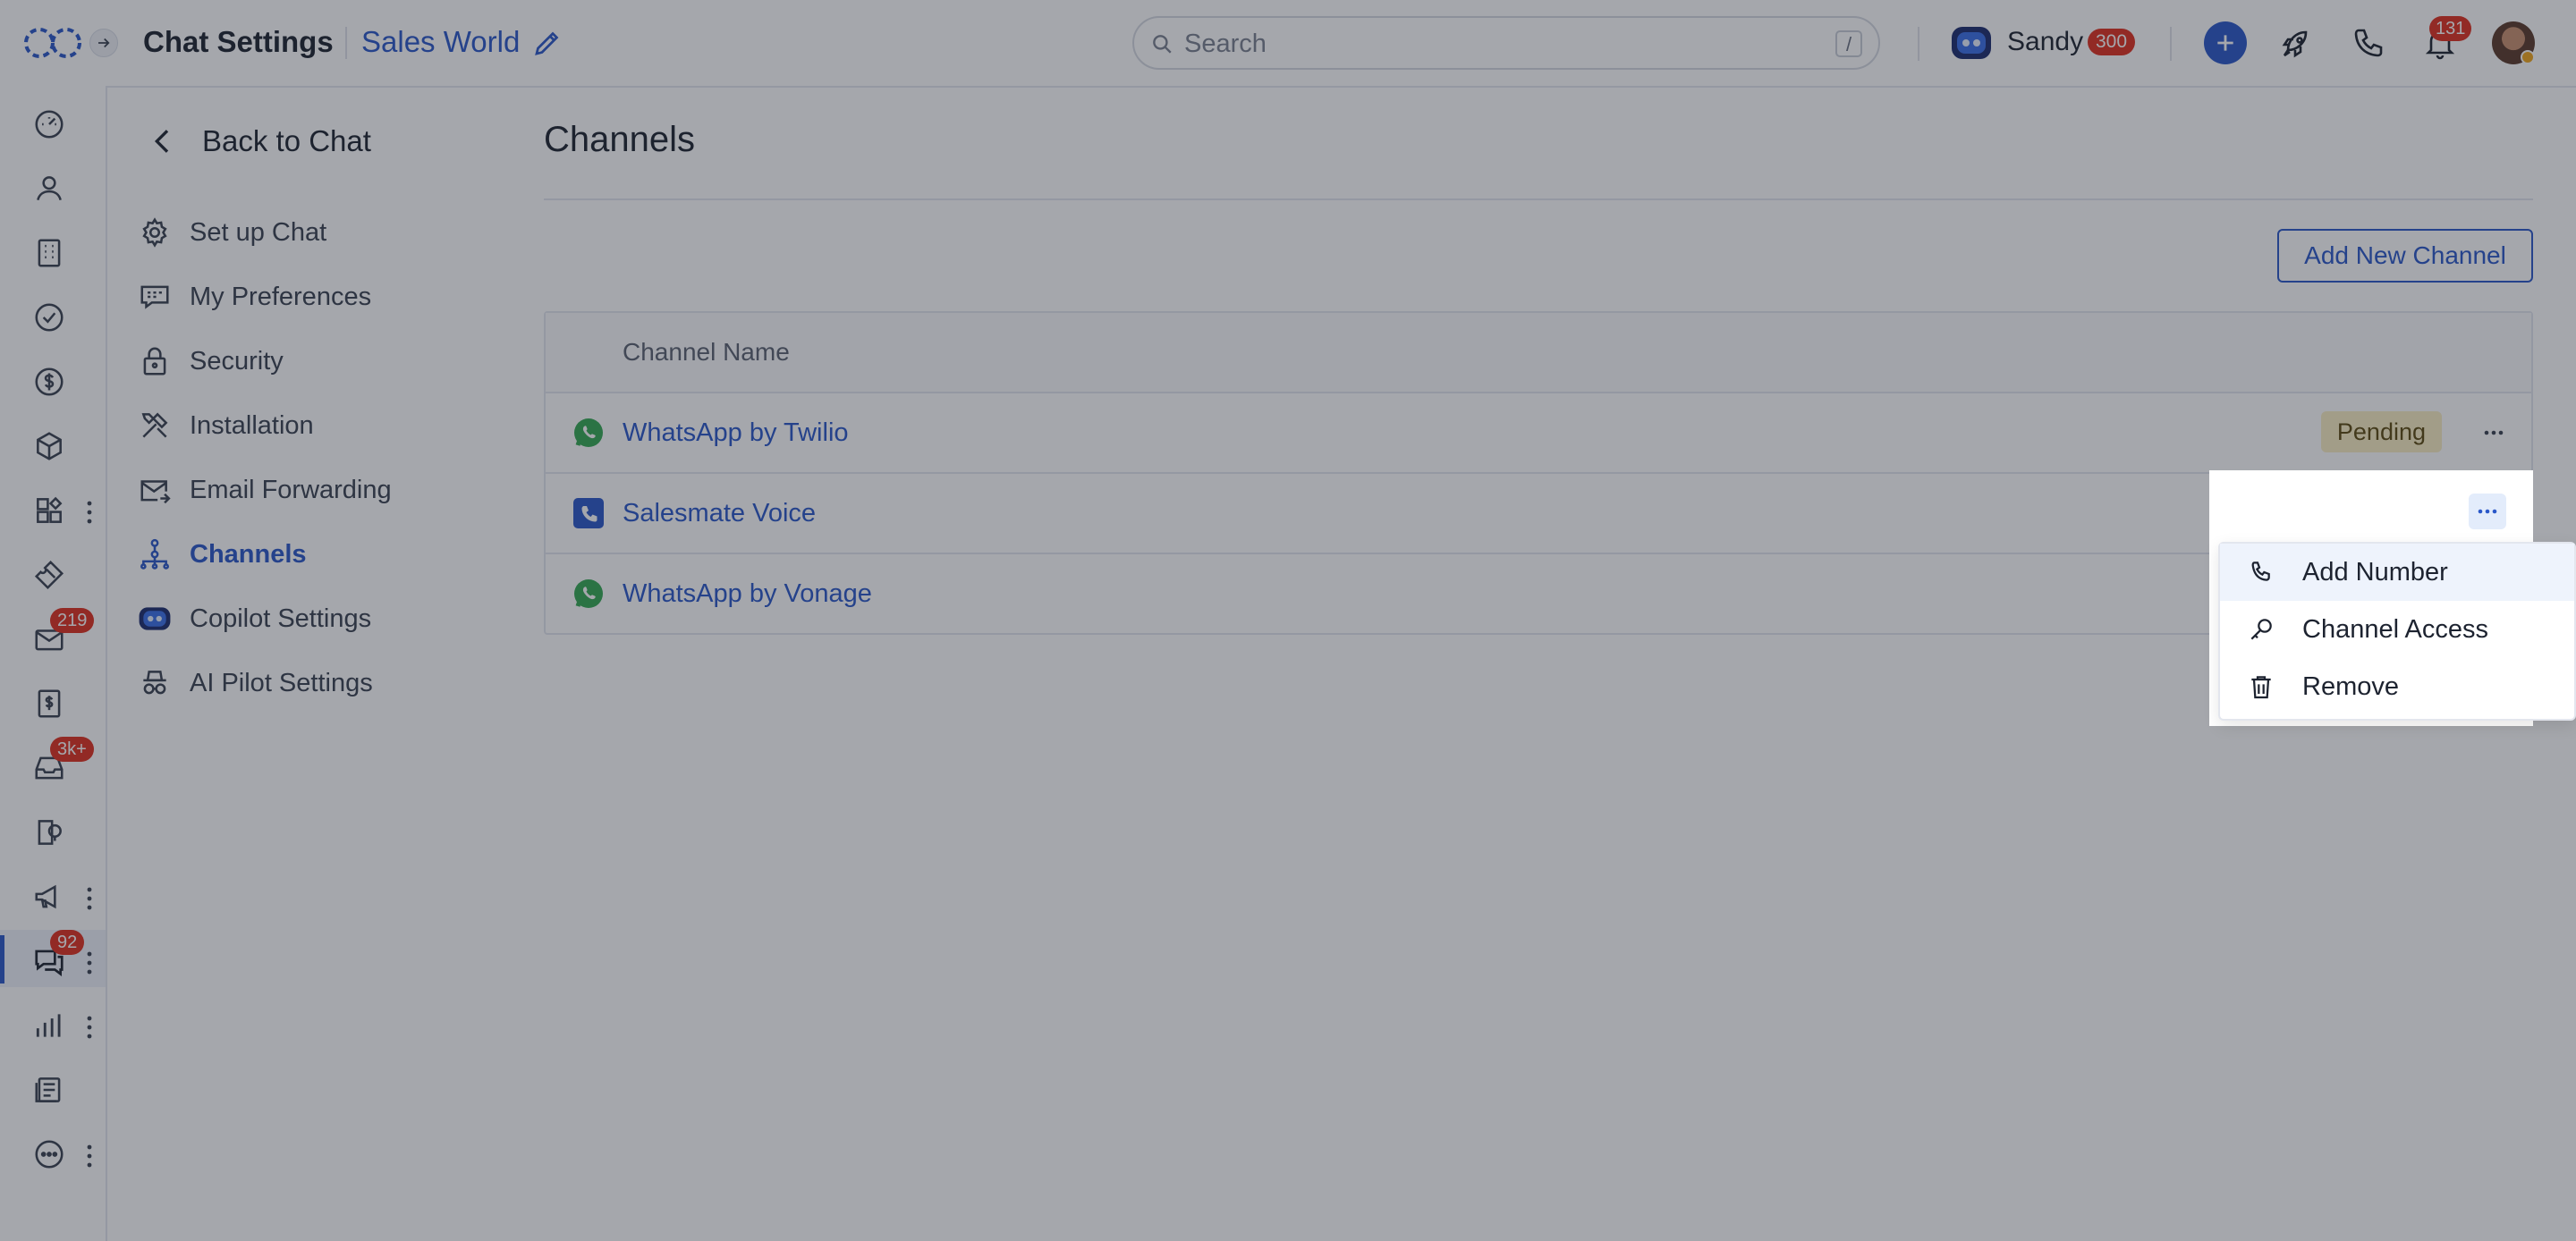 This screenshot has width=2576, height=1241. Describe the element at coordinates (2350, 686) in the screenshot. I see `menu-label: Remove` at that location.